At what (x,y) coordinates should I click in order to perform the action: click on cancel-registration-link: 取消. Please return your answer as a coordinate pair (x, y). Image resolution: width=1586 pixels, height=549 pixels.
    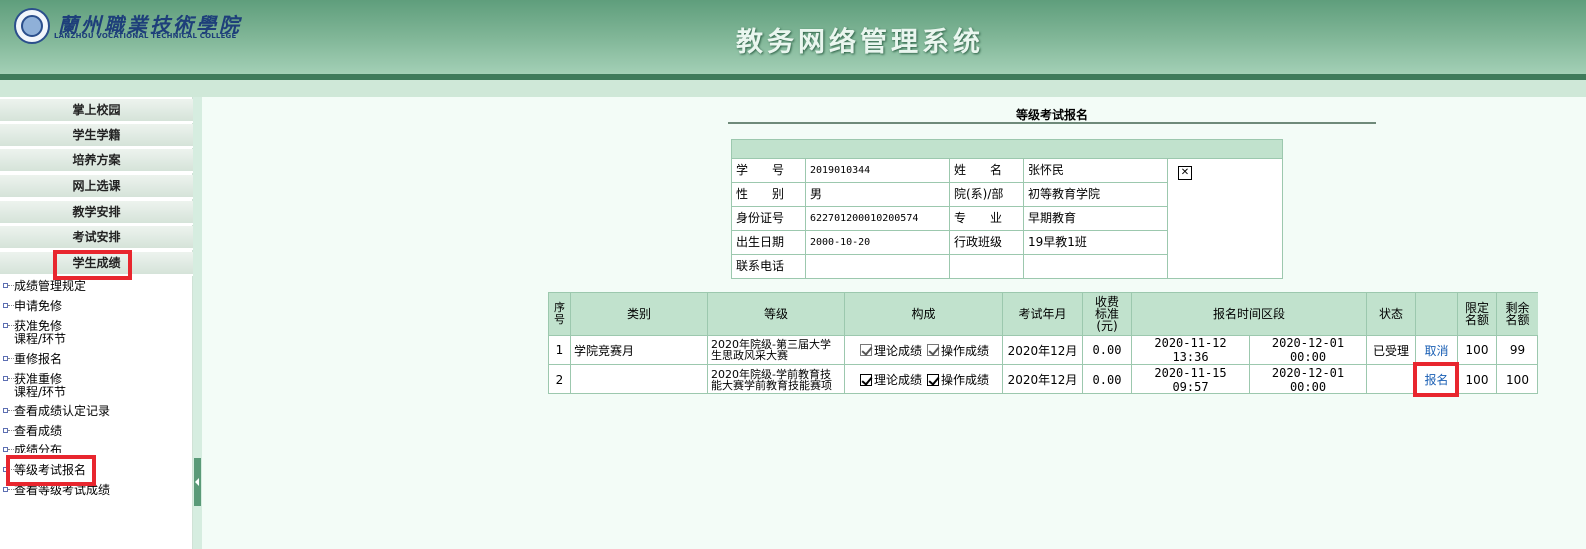
    Looking at the image, I should click on (1436, 350).